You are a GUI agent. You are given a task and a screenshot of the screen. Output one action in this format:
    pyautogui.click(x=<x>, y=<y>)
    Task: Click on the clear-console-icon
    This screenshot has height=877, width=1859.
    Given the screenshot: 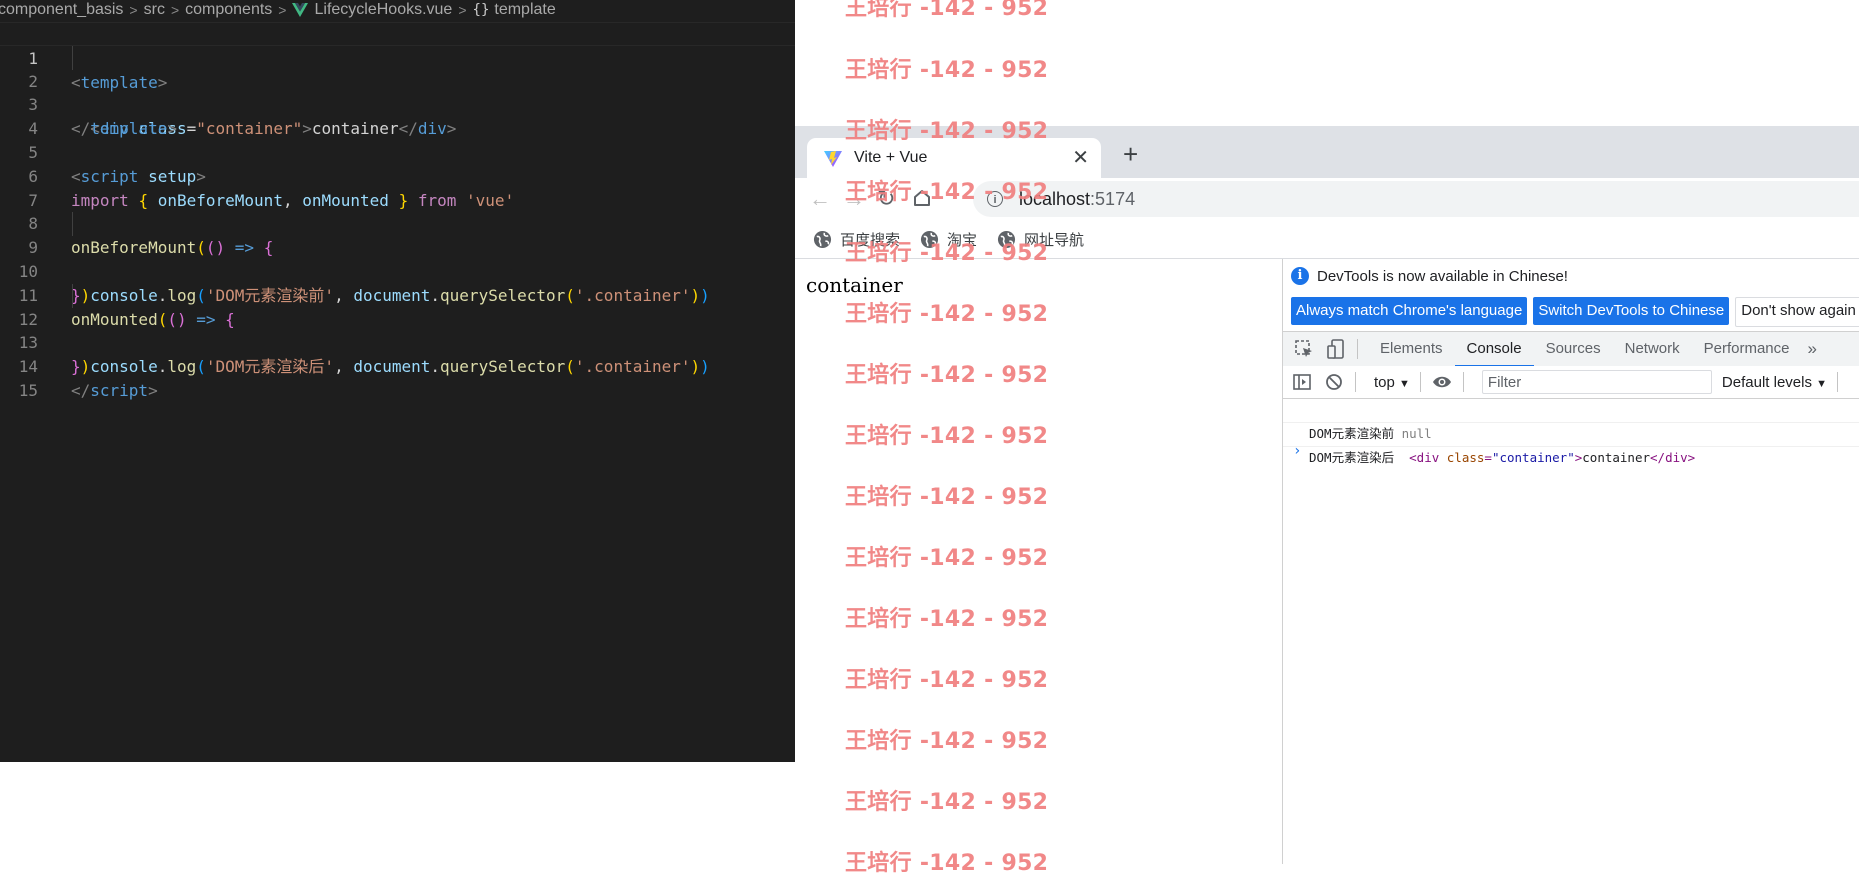 What is the action you would take?
    pyautogui.click(x=1334, y=382)
    